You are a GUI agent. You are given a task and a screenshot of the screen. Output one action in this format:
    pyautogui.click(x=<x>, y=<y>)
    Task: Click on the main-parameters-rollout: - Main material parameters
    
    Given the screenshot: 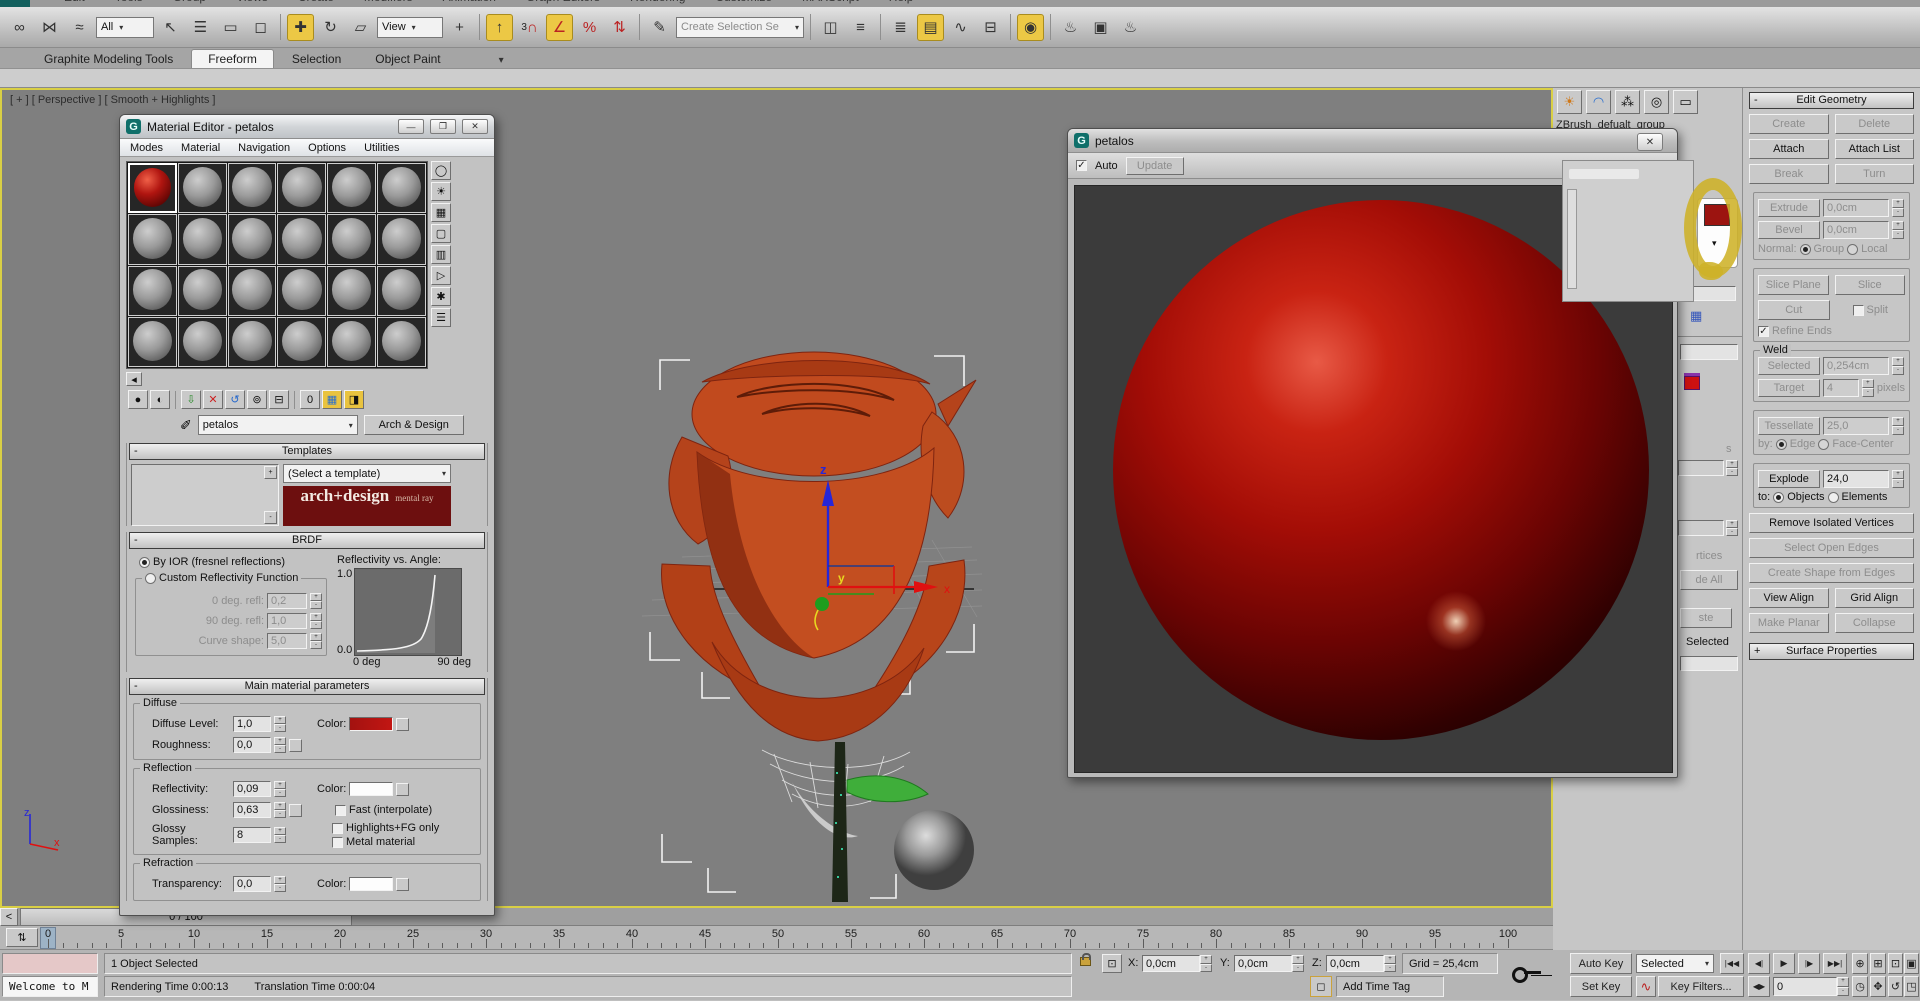 What is the action you would take?
    pyautogui.click(x=307, y=686)
    